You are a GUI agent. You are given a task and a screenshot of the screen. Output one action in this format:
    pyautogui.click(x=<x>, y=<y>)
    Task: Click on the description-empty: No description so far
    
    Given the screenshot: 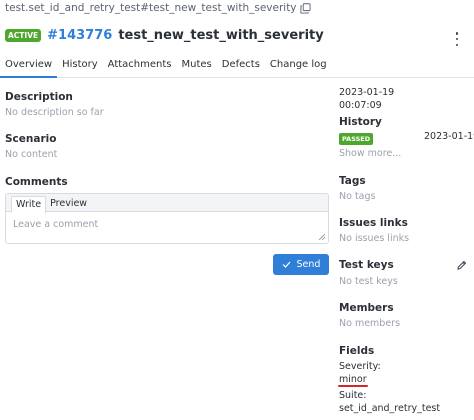 What is the action you would take?
    pyautogui.click(x=54, y=112)
    